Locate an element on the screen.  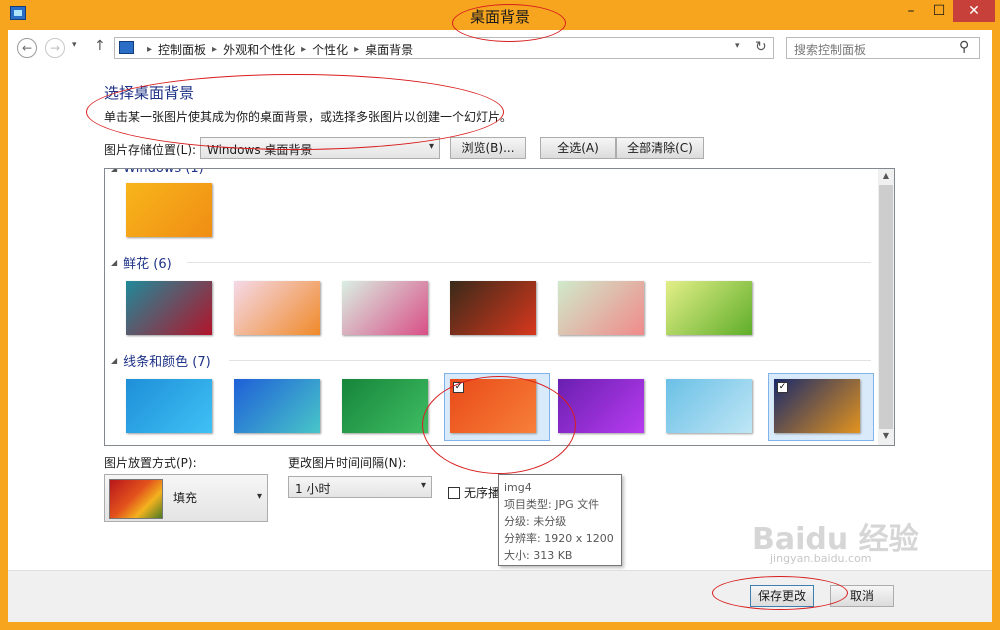
gallery-group-header: ◢ Windows (1) is located at coordinates (157, 172).